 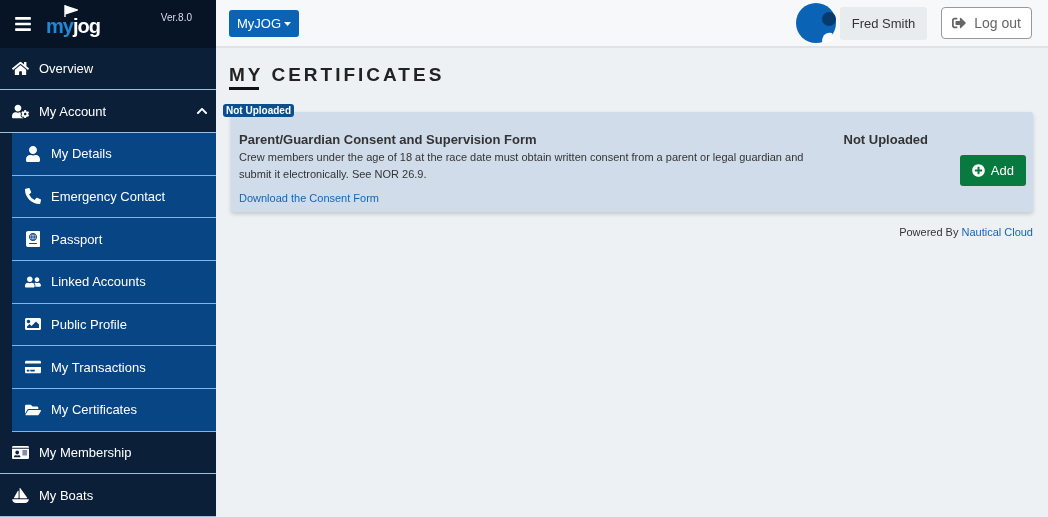 What do you see at coordinates (33, 324) in the screenshot?
I see `image-icon` at bounding box center [33, 324].